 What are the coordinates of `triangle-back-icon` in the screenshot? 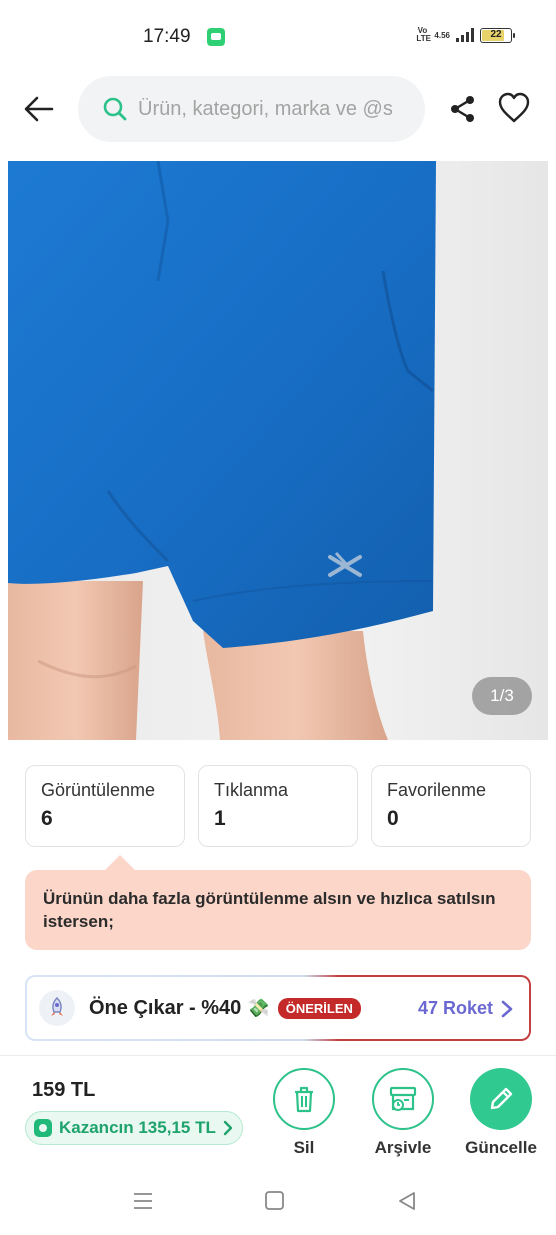 It's located at (407, 1201).